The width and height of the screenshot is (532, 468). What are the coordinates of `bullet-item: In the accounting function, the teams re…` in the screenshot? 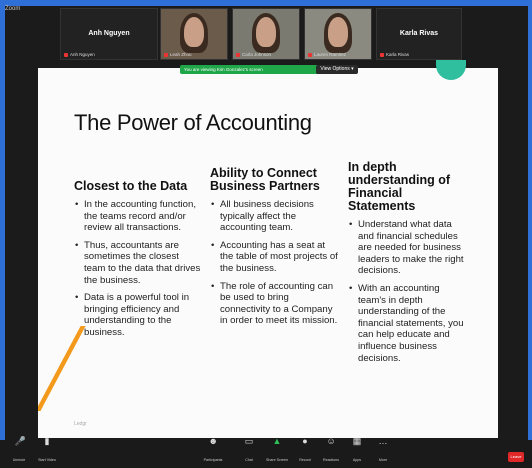 It's located at (138, 216).